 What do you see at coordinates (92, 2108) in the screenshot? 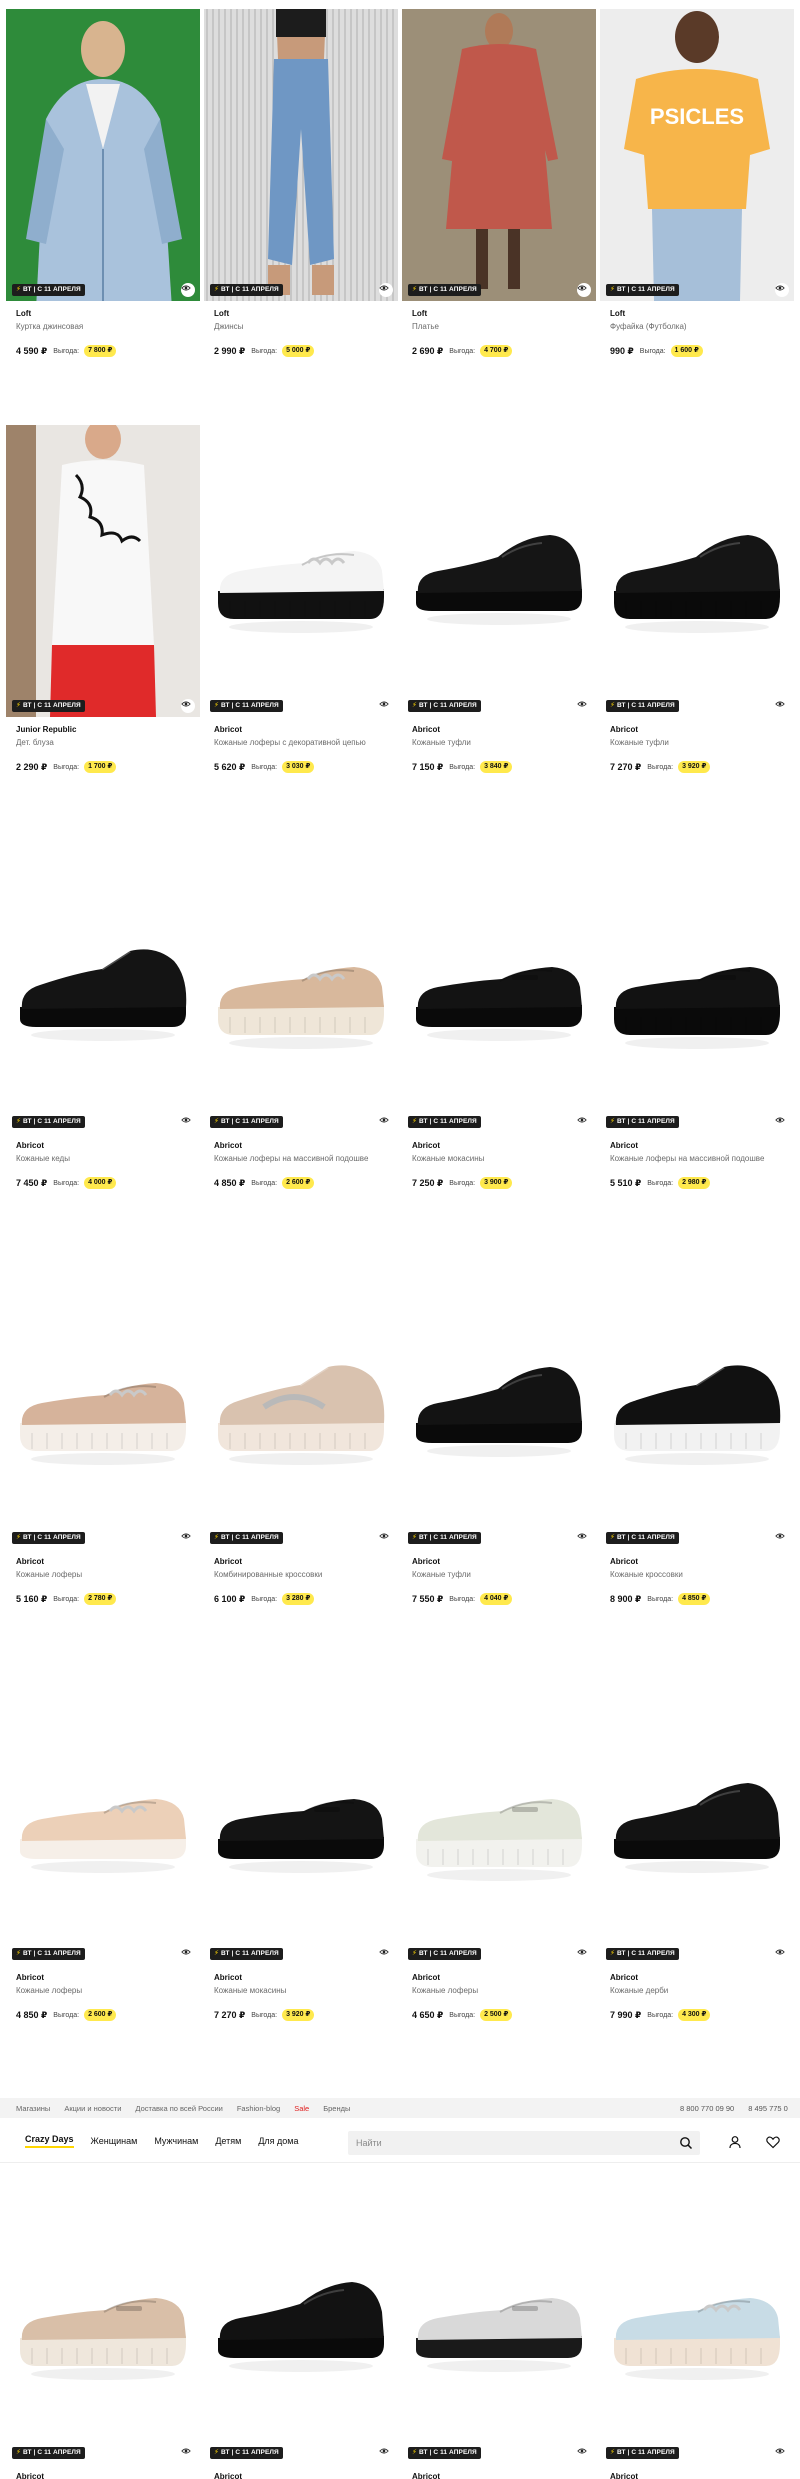
I see `topbar-link-promos: Акции и новости` at bounding box center [92, 2108].